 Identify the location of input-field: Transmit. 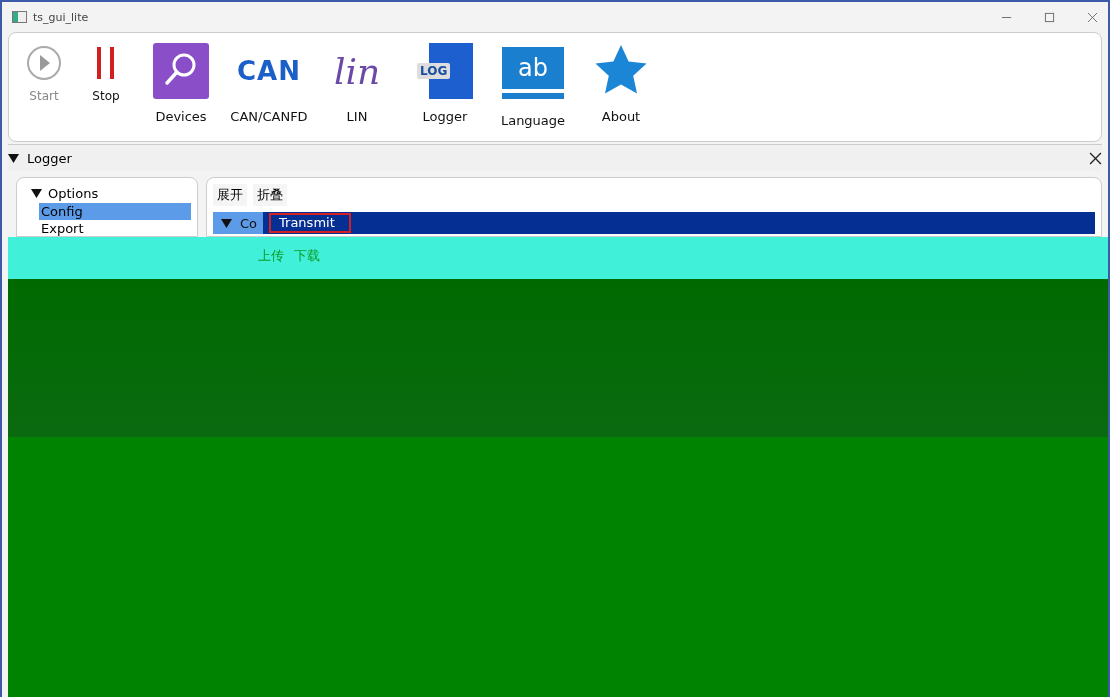
(310, 223).